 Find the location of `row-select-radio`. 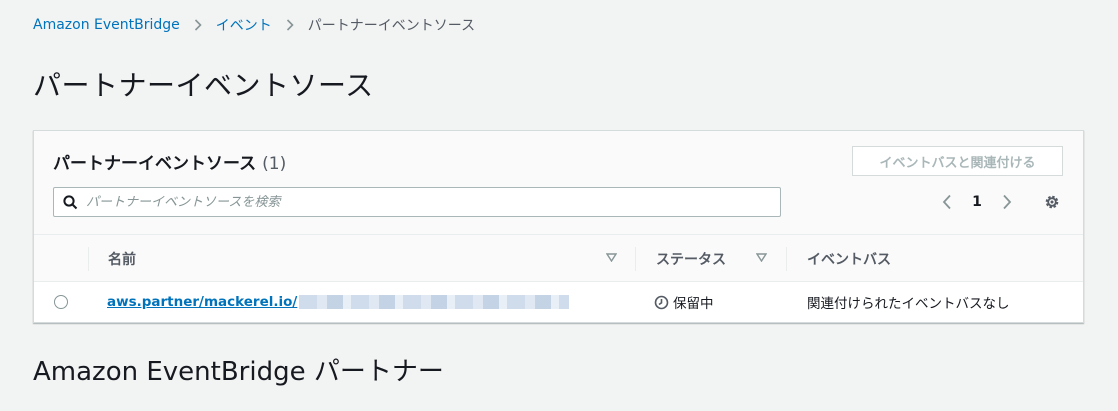

row-select-radio is located at coordinates (61, 302).